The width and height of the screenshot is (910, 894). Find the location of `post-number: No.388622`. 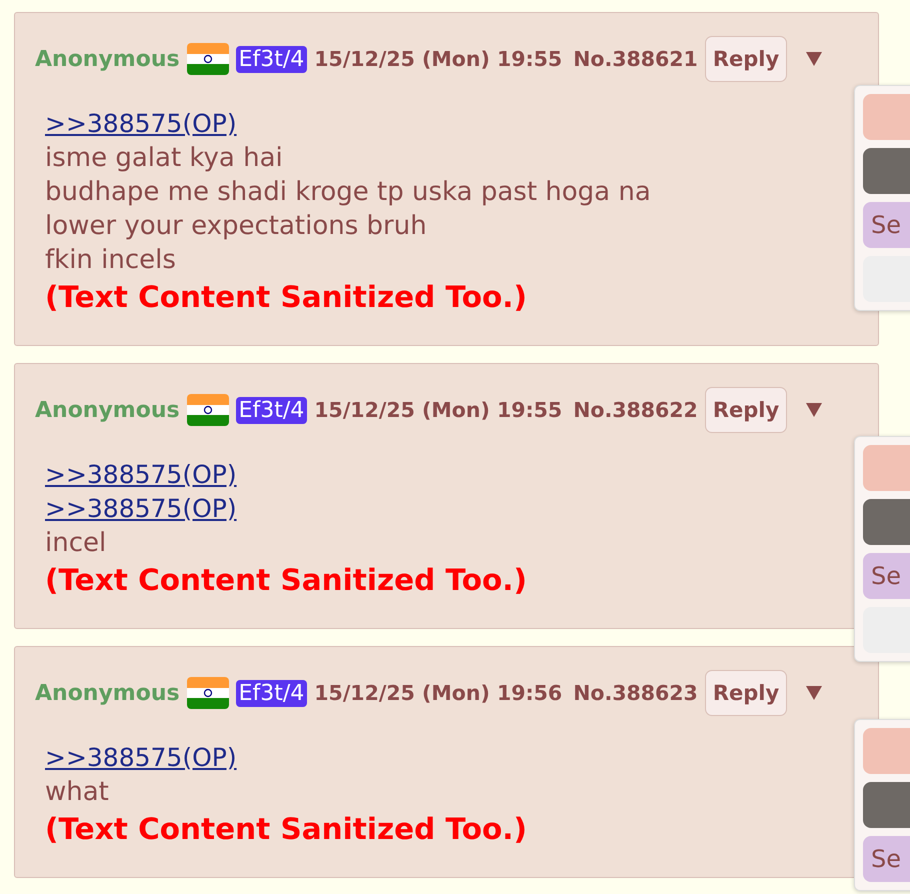

post-number: No.388622 is located at coordinates (635, 410).